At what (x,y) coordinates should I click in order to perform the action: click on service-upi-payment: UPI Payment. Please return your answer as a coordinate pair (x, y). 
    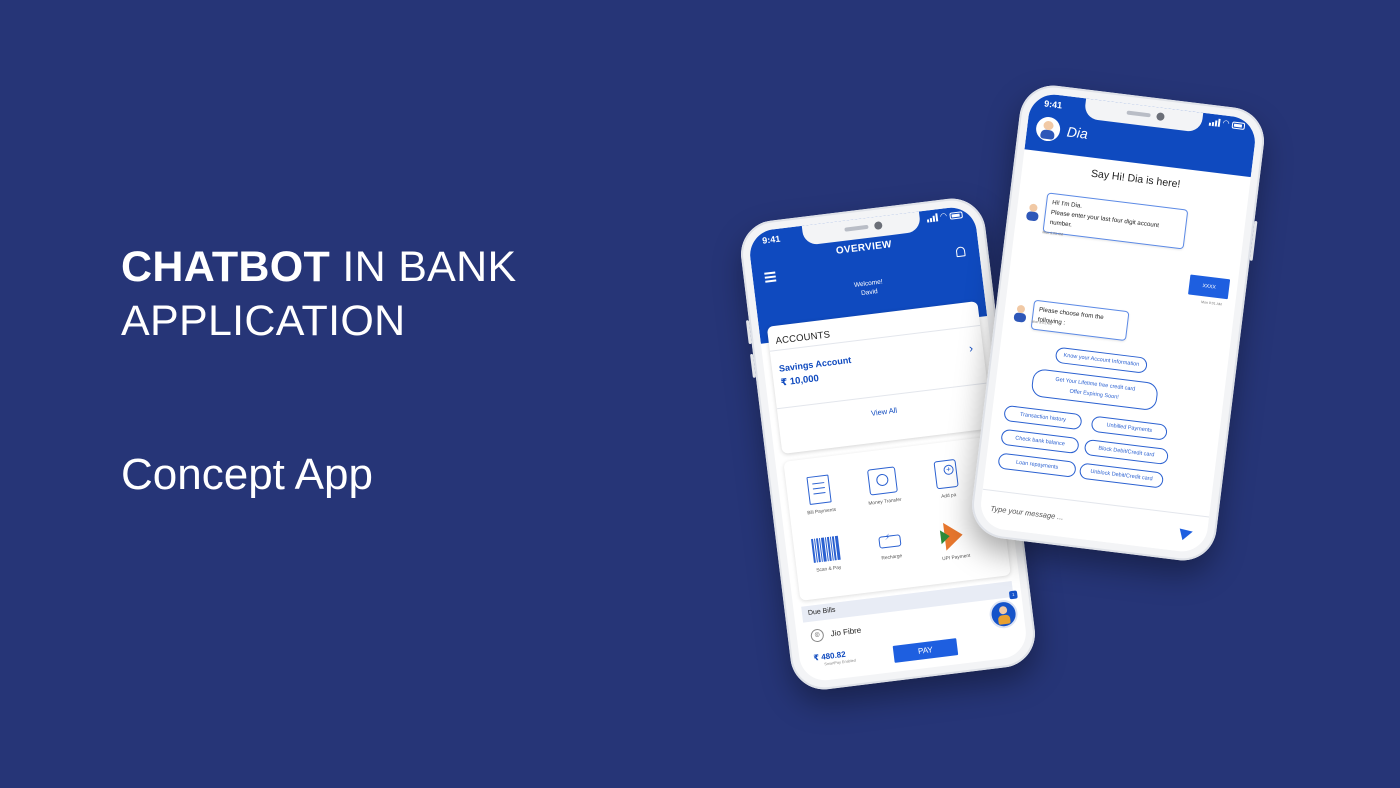
    Looking at the image, I should click on (954, 541).